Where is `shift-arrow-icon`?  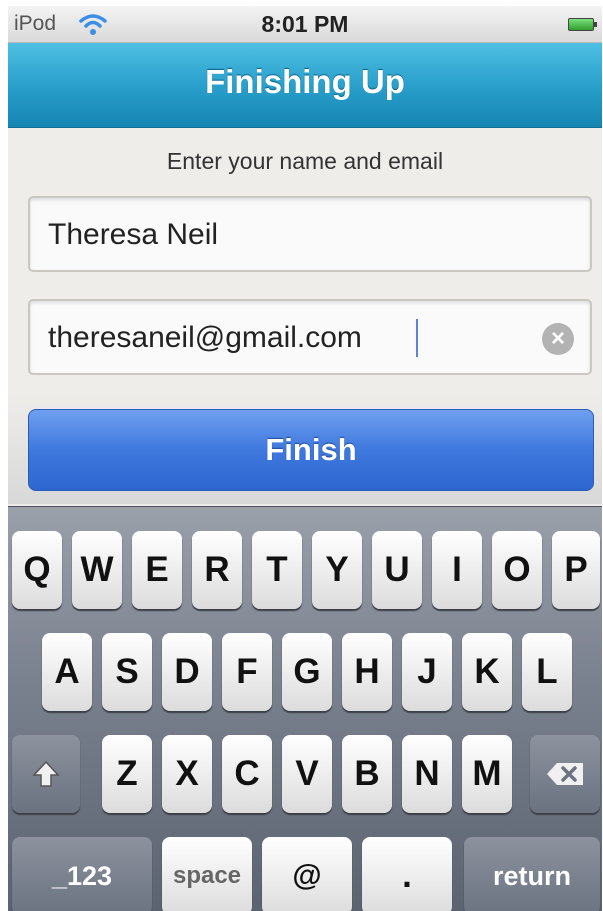
shift-arrow-icon is located at coordinates (46, 773).